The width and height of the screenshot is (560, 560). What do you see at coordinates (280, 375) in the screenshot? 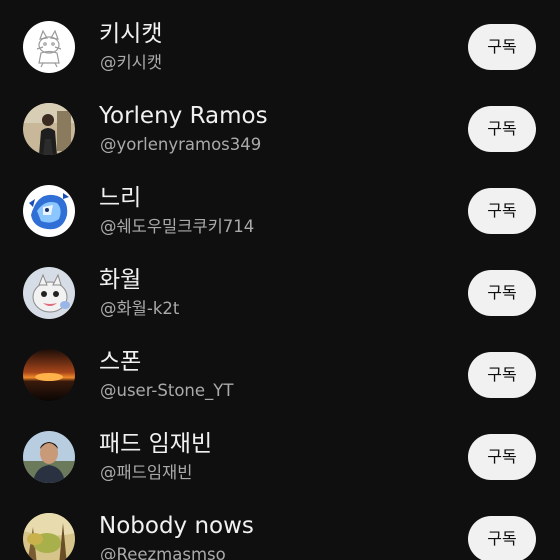
I see `channel-row: 스폰 @user-Stone_YT 구독` at bounding box center [280, 375].